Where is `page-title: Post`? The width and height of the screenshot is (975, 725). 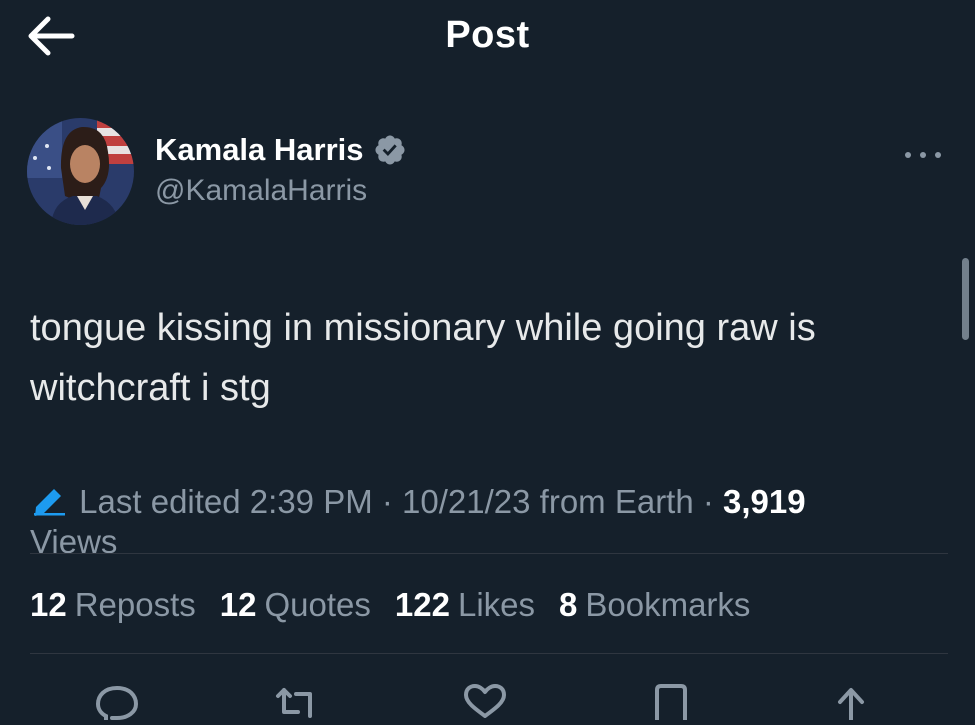
page-title: Post is located at coordinates (487, 35).